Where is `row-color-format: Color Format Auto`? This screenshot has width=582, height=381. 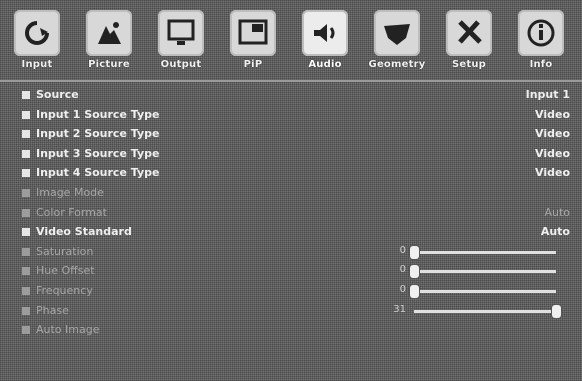
row-color-format: Color Format Auto is located at coordinates (298, 214).